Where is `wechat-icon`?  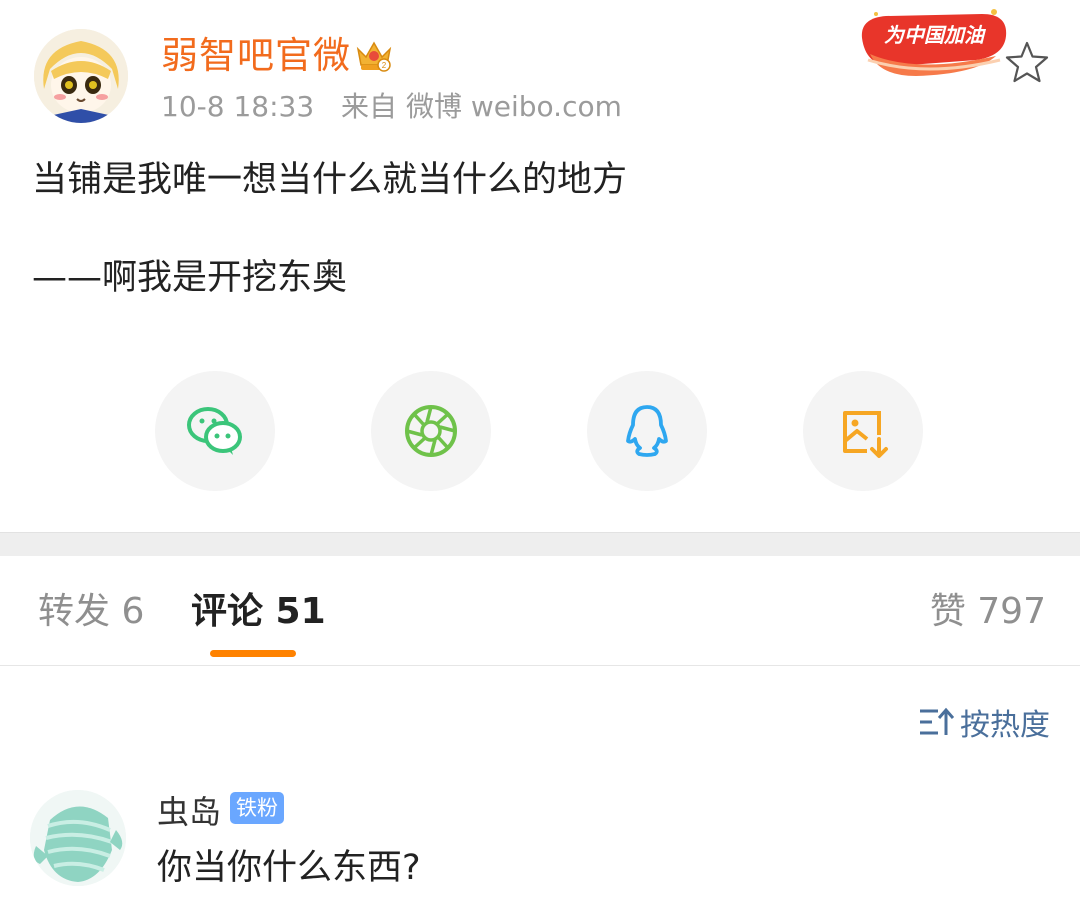
wechat-icon is located at coordinates (214, 431).